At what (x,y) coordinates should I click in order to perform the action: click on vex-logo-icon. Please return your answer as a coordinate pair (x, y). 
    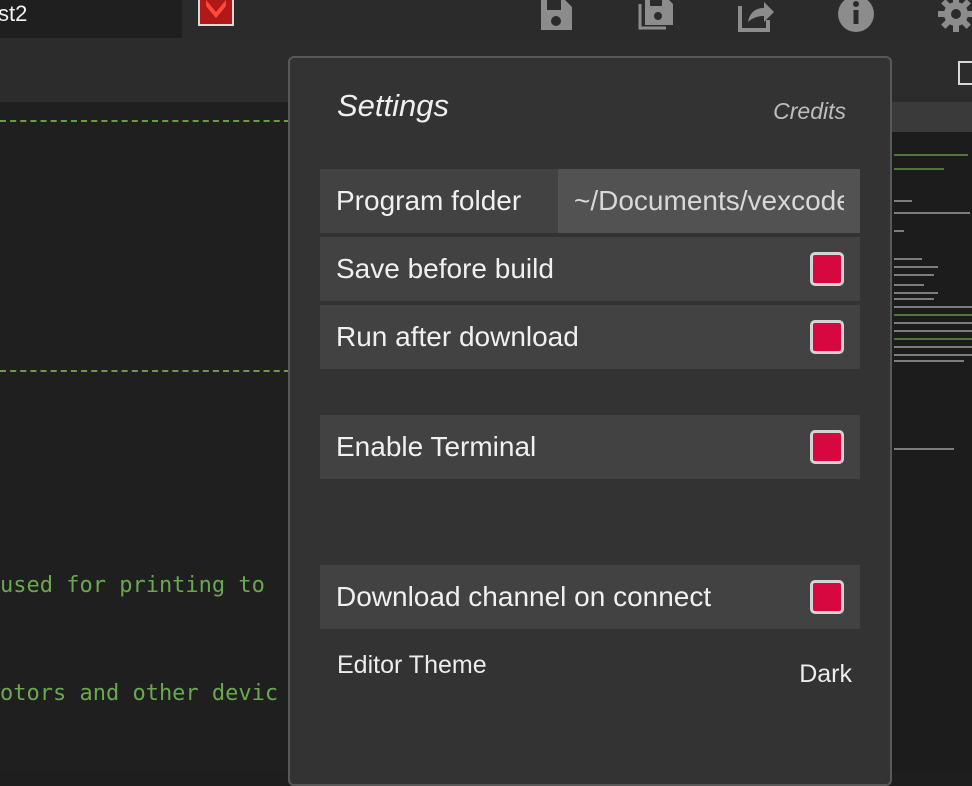
    Looking at the image, I should click on (216, 13).